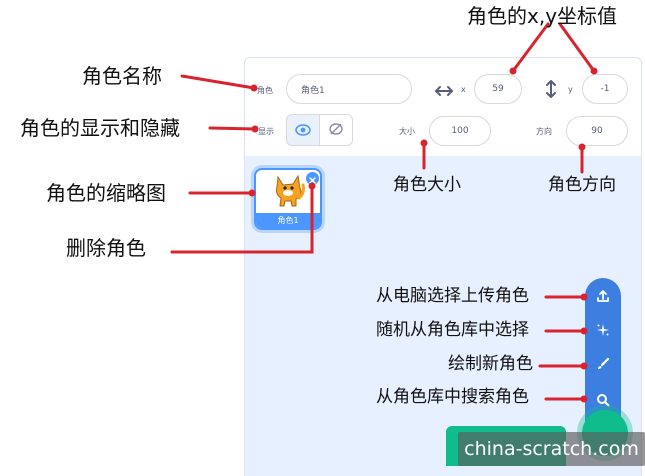 The height and width of the screenshot is (476, 645). I want to click on eye-icon, so click(303, 130).